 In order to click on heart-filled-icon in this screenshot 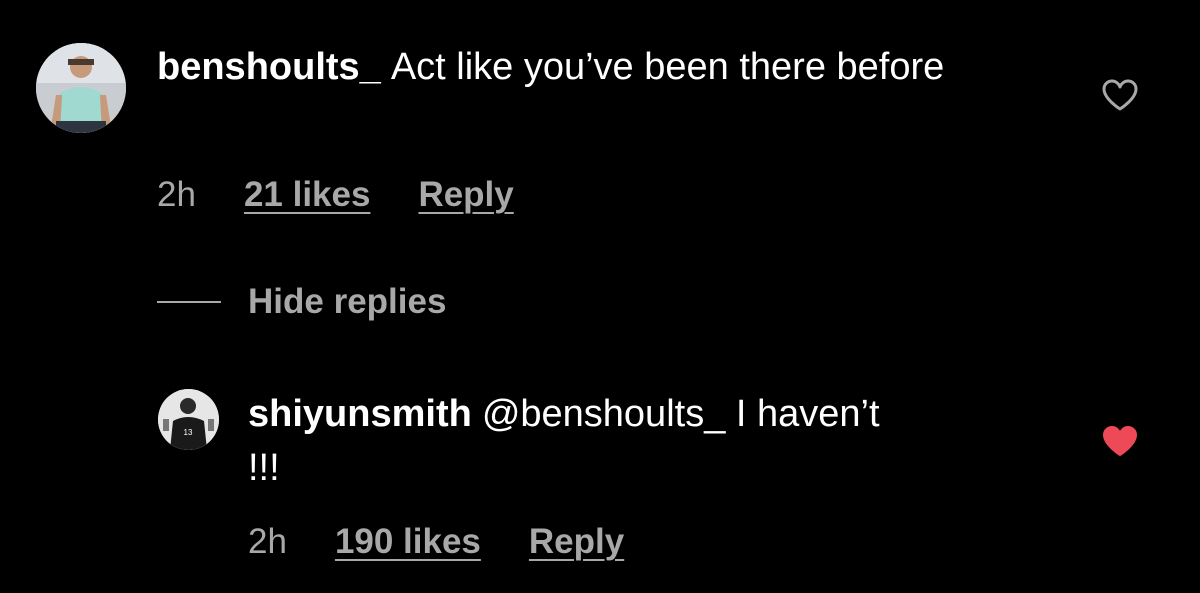, I will do `click(1120, 441)`.